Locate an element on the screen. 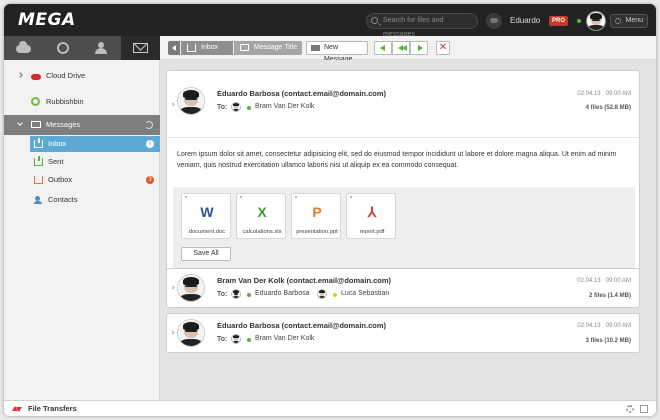  chevron-down-icon is located at coordinates (20, 123).